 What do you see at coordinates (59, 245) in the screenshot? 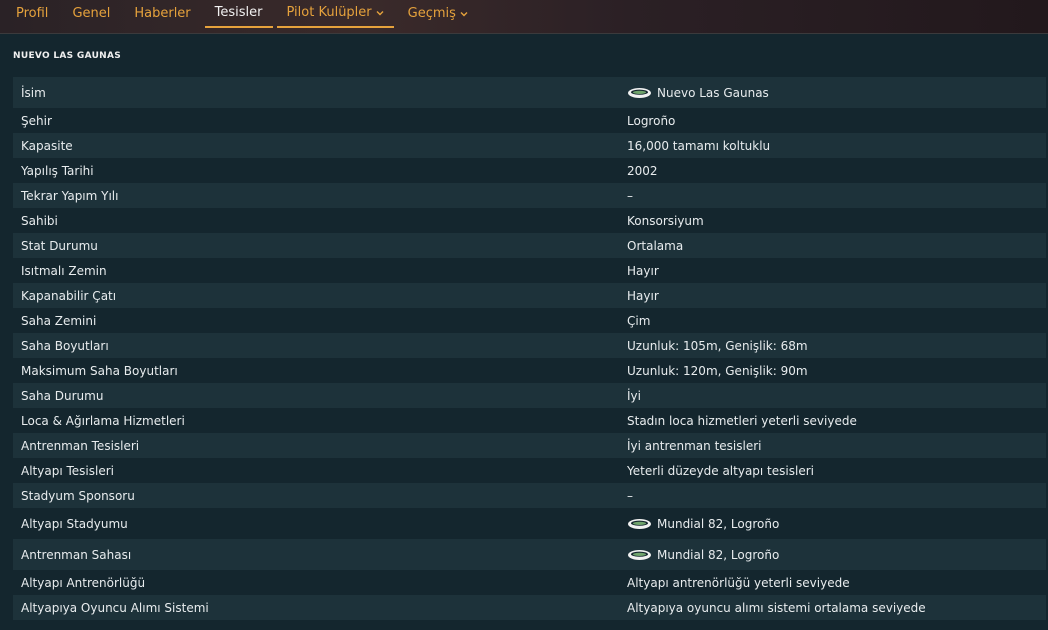
I see `row-label: Stat Durumu` at bounding box center [59, 245].